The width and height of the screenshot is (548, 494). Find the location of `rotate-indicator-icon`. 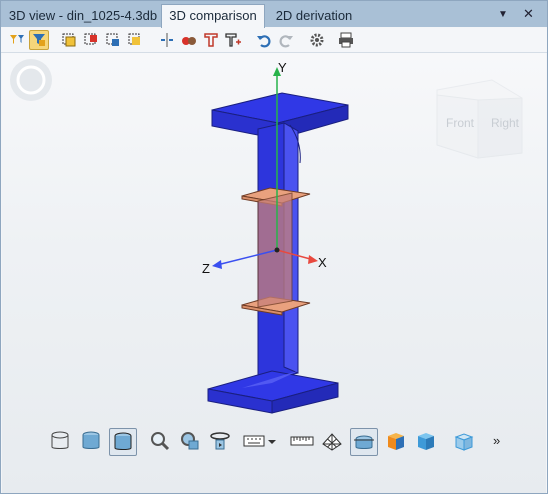

rotate-indicator-icon is located at coordinates (31, 80).